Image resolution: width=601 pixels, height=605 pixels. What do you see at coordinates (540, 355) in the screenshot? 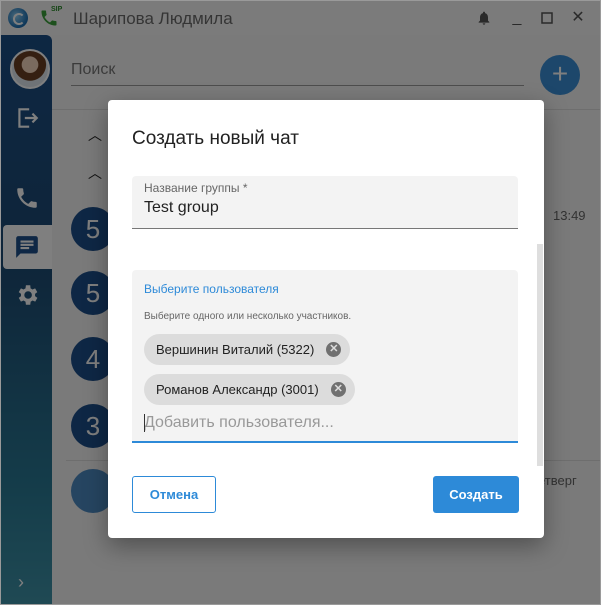
I see `dialog-scrollbar` at bounding box center [540, 355].